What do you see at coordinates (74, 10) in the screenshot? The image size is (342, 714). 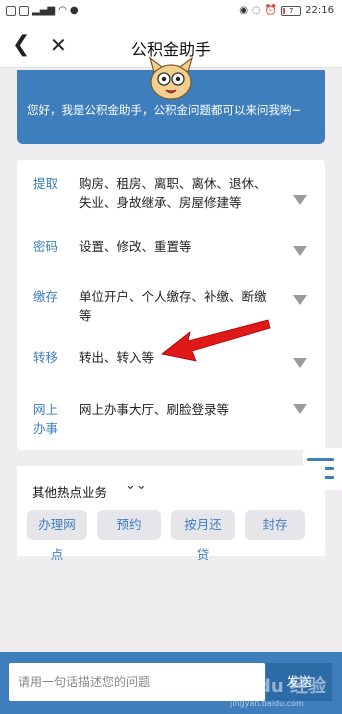 I see `app-icon: ●` at bounding box center [74, 10].